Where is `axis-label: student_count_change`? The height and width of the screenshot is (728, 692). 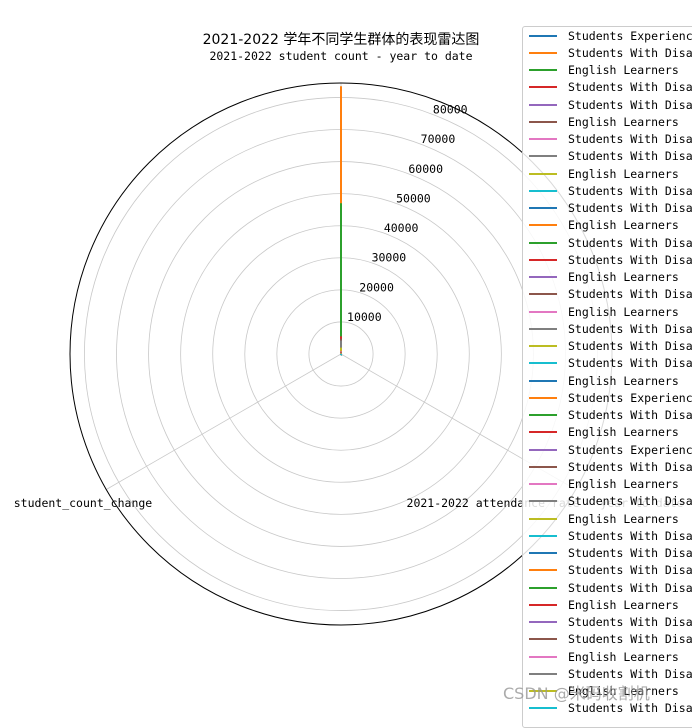 axis-label: student_count_change is located at coordinates (83, 503).